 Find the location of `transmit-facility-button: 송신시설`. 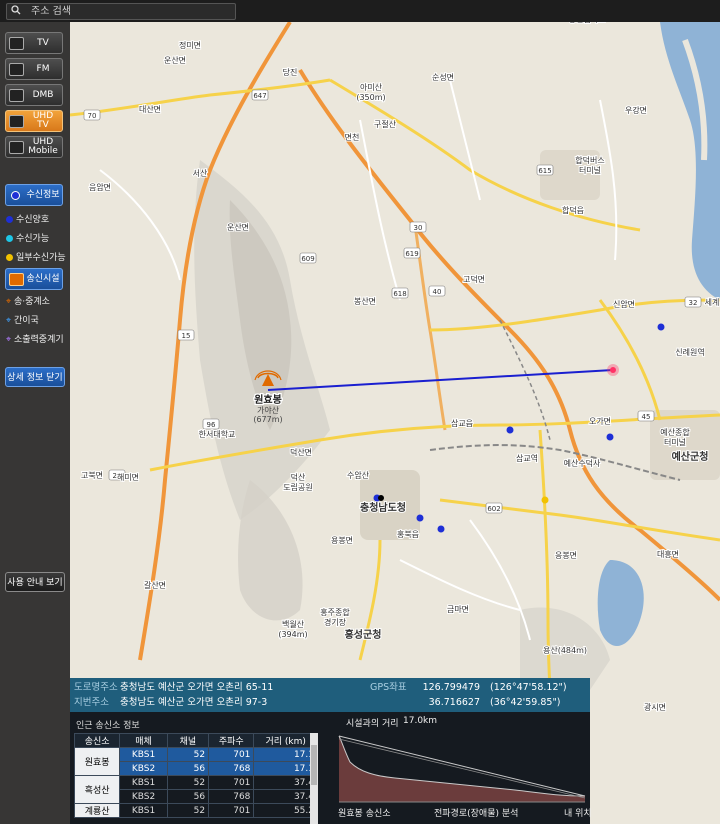

transmit-facility-button: 송신시설 is located at coordinates (34, 279).